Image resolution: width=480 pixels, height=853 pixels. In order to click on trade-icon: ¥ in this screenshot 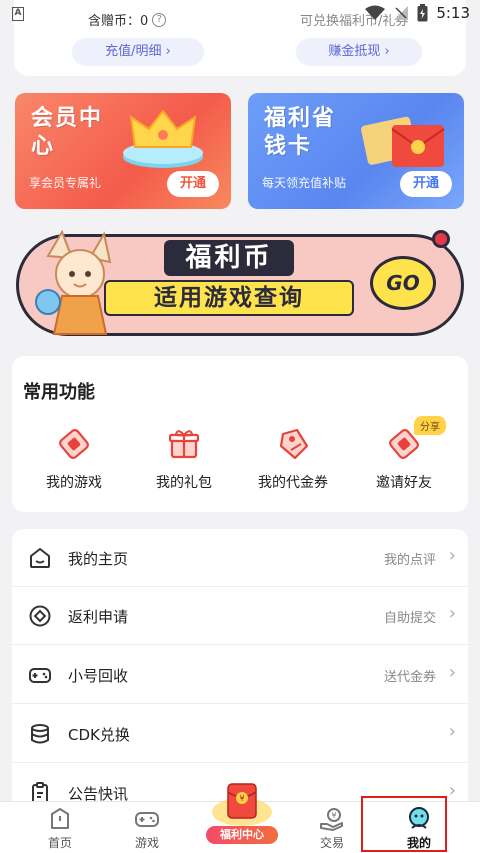, I will do `click(331, 819)`.